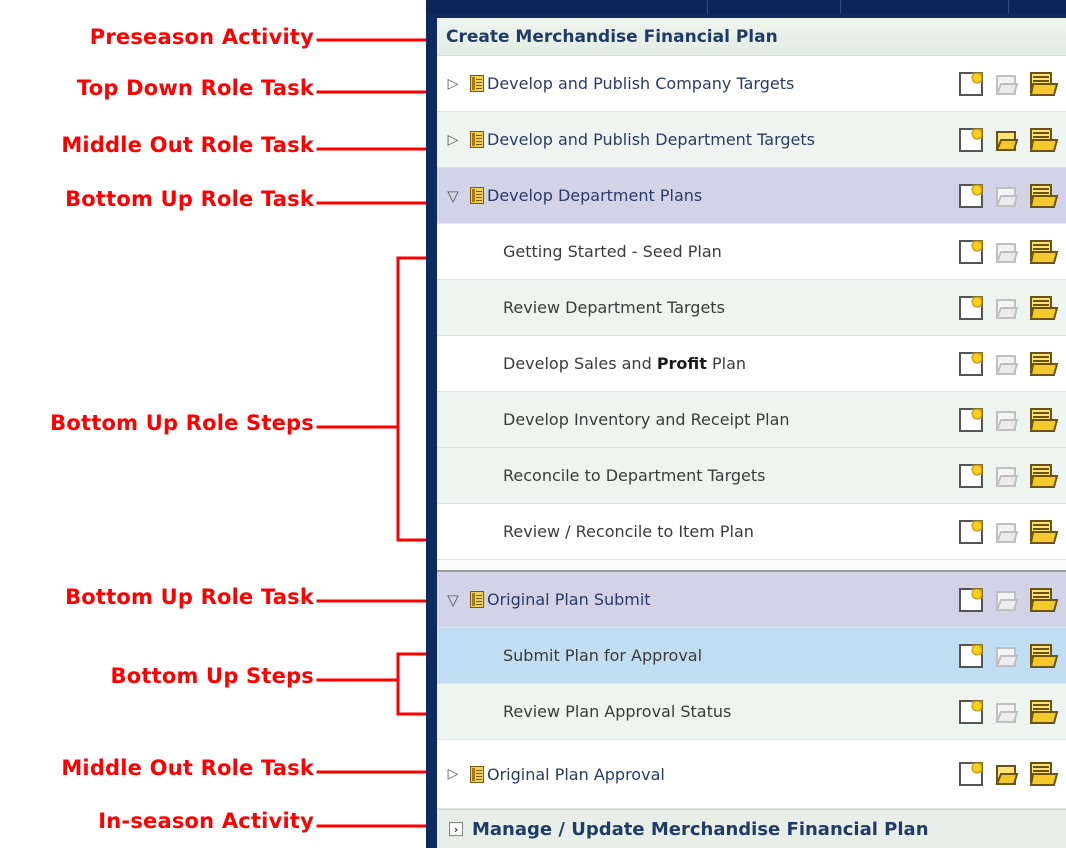  What do you see at coordinates (751, 774) in the screenshot?
I see `task-row-original-plan-approval: ▷ Original Plan Approval` at bounding box center [751, 774].